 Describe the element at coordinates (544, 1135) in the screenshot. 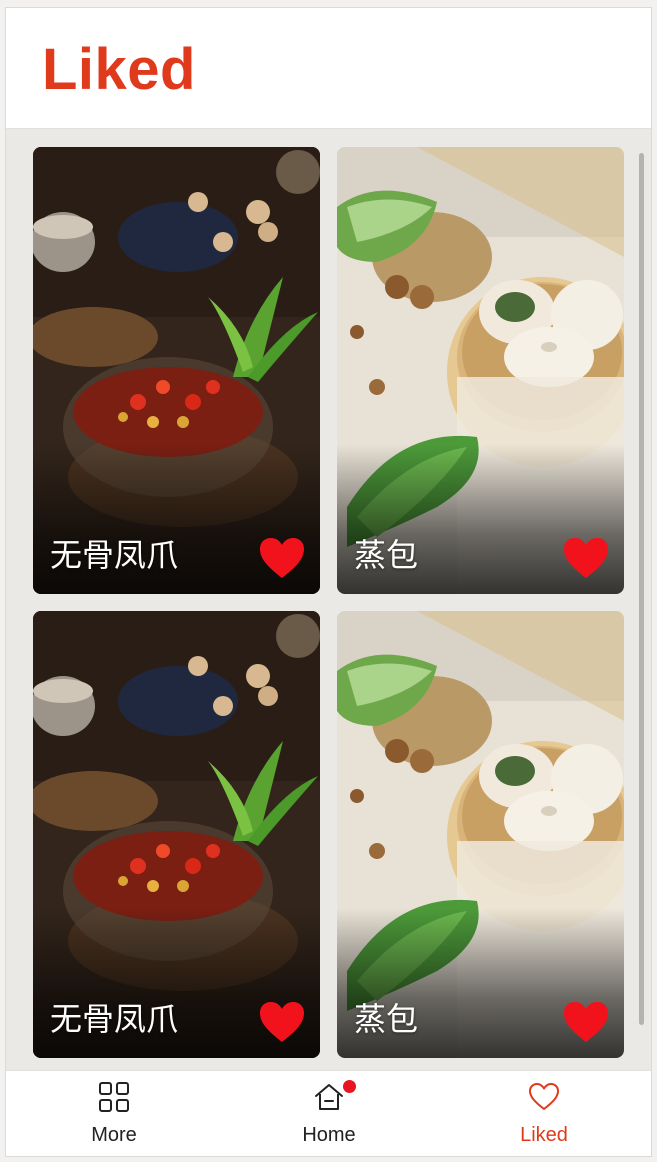

I see `nav-label: Liked` at that location.